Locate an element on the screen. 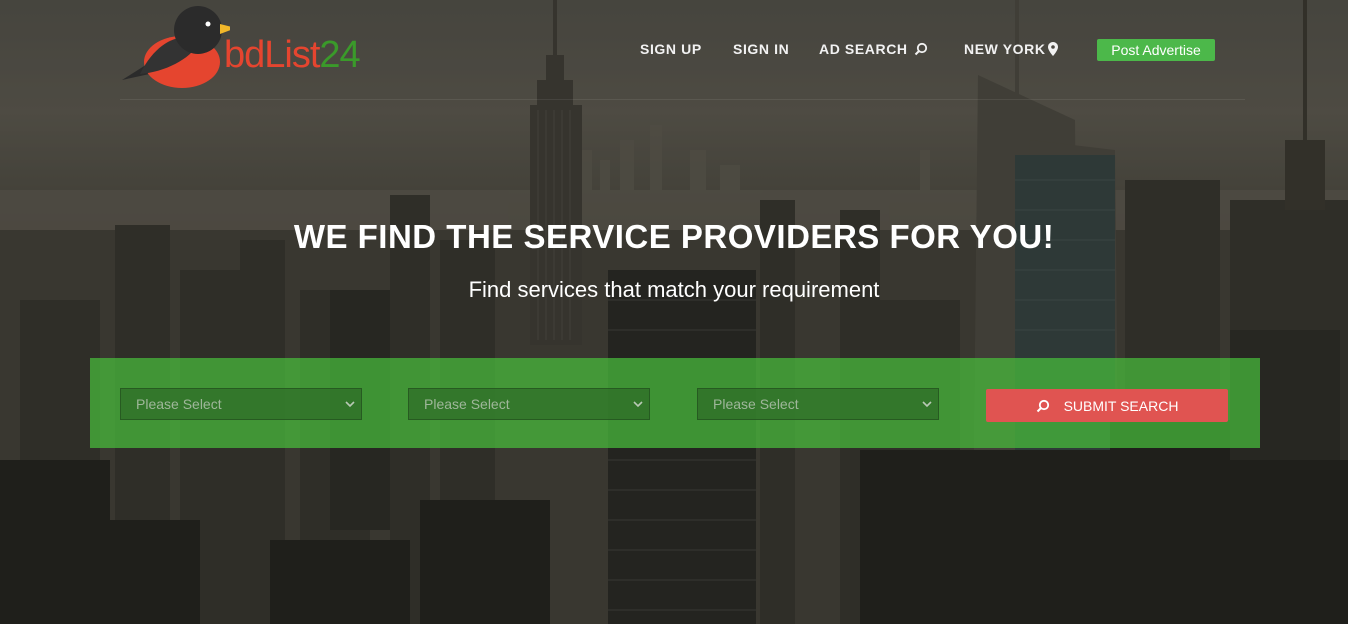  nav-sign-in-link: SIGN IN is located at coordinates (761, 49).